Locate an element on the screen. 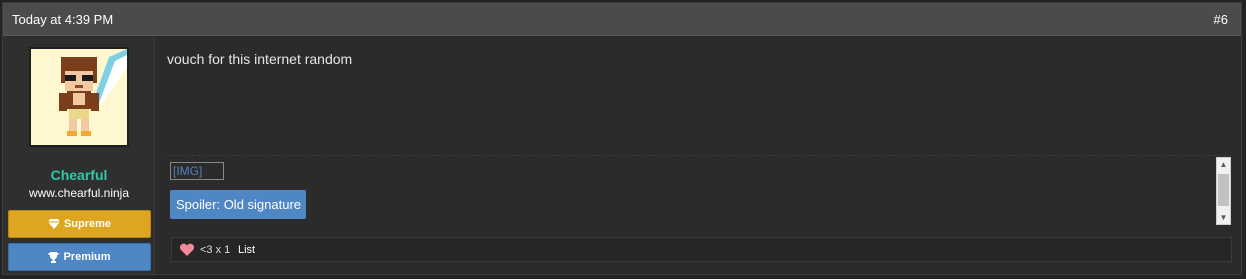 The height and width of the screenshot is (279, 1246). spoiler-button: Spoiler: Old signature is located at coordinates (238, 204).